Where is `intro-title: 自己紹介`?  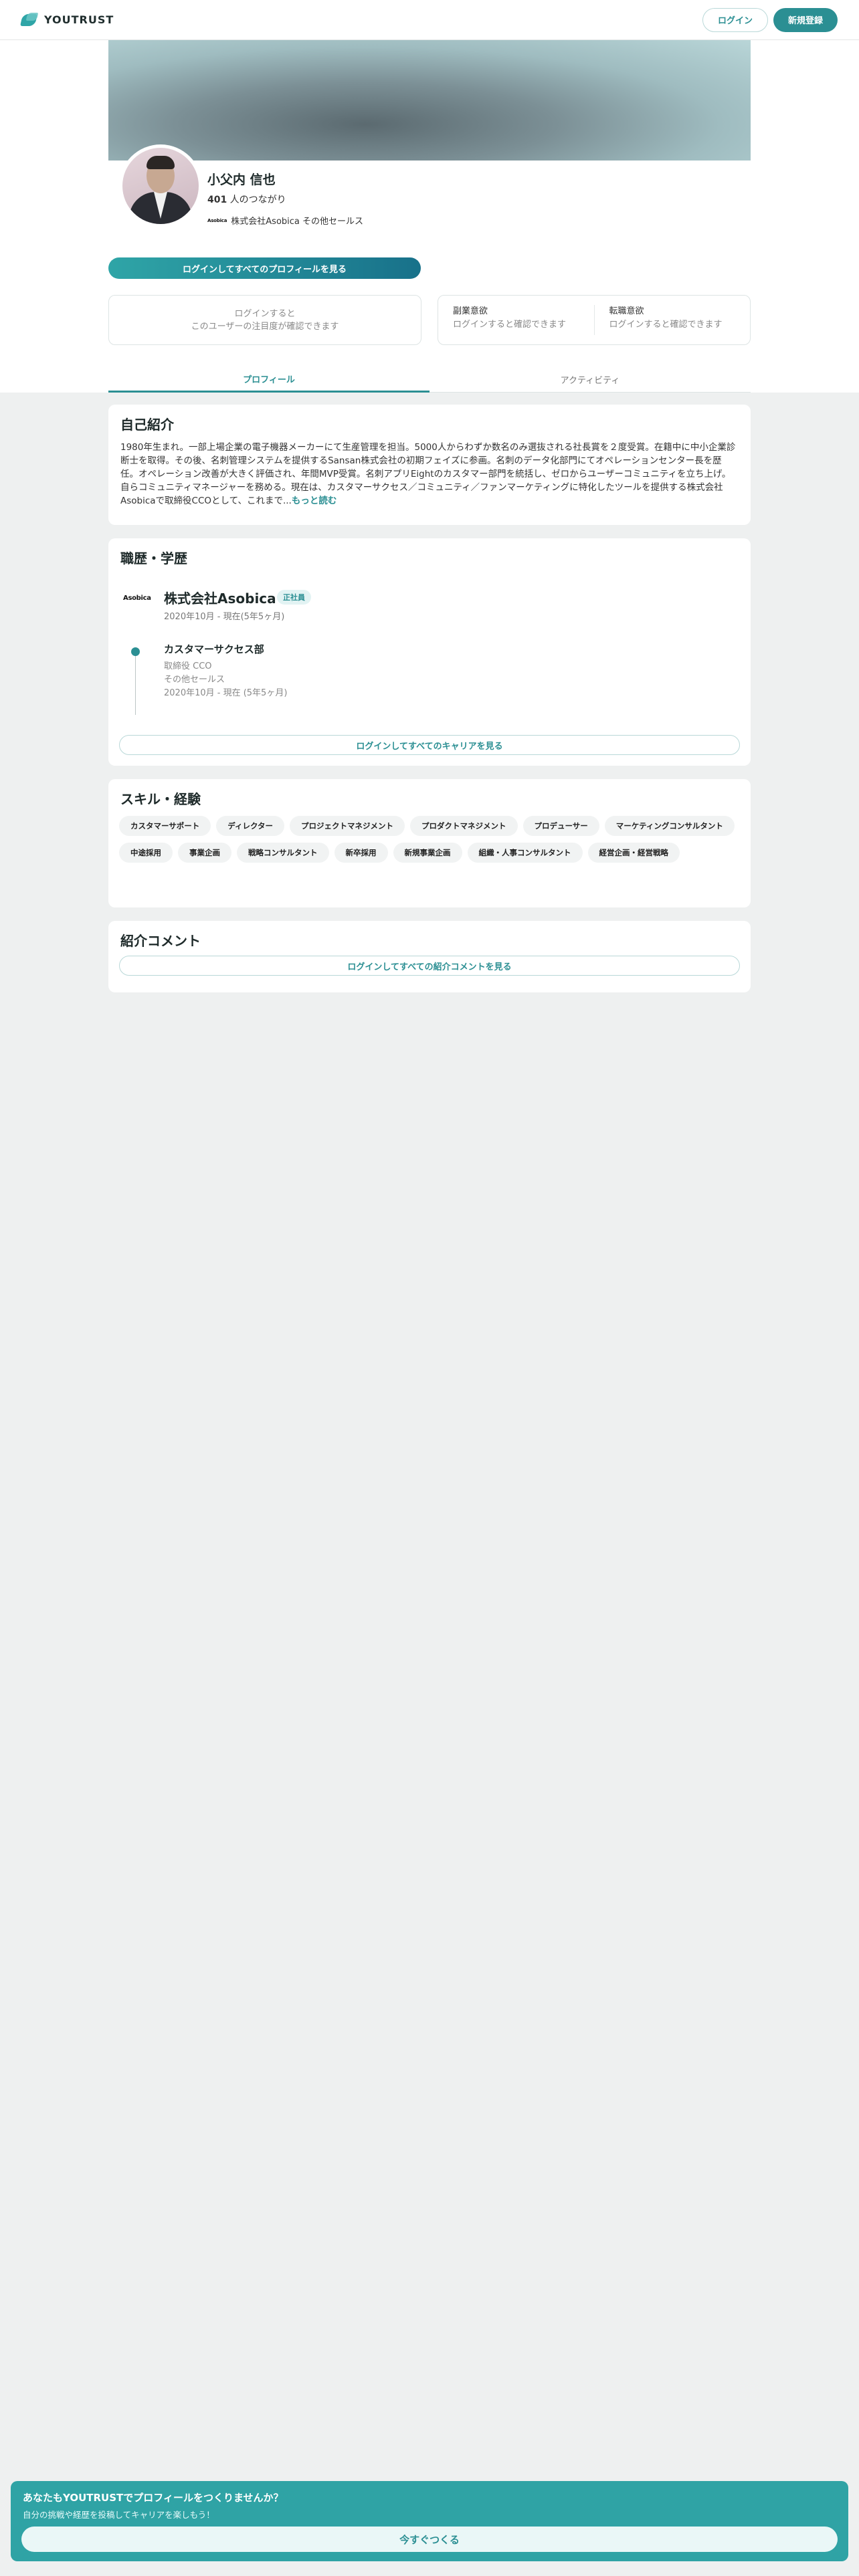 intro-title: 自己紹介 is located at coordinates (147, 425).